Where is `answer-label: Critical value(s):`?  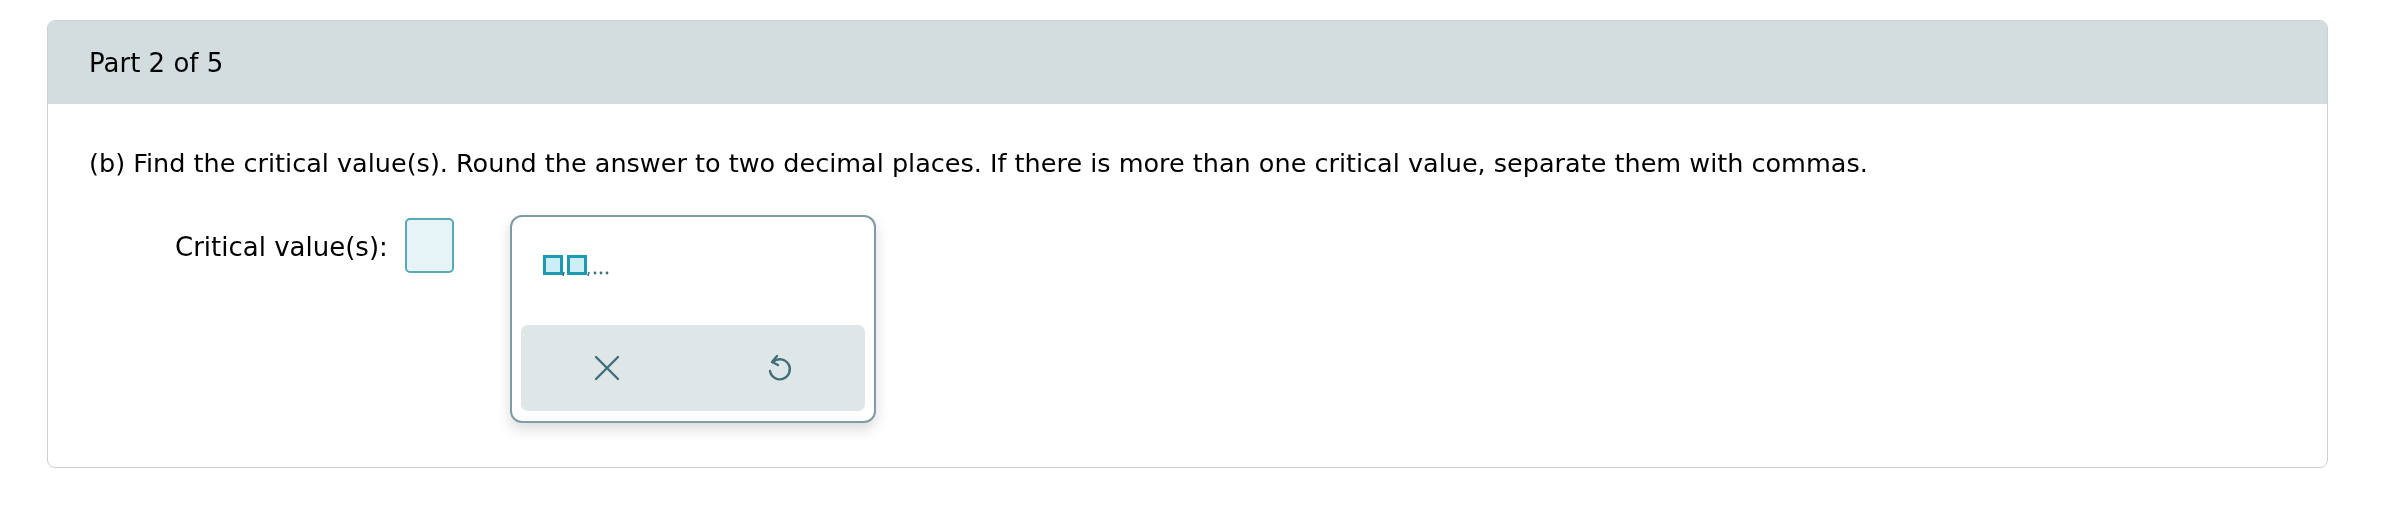 answer-label: Critical value(s): is located at coordinates (281, 247).